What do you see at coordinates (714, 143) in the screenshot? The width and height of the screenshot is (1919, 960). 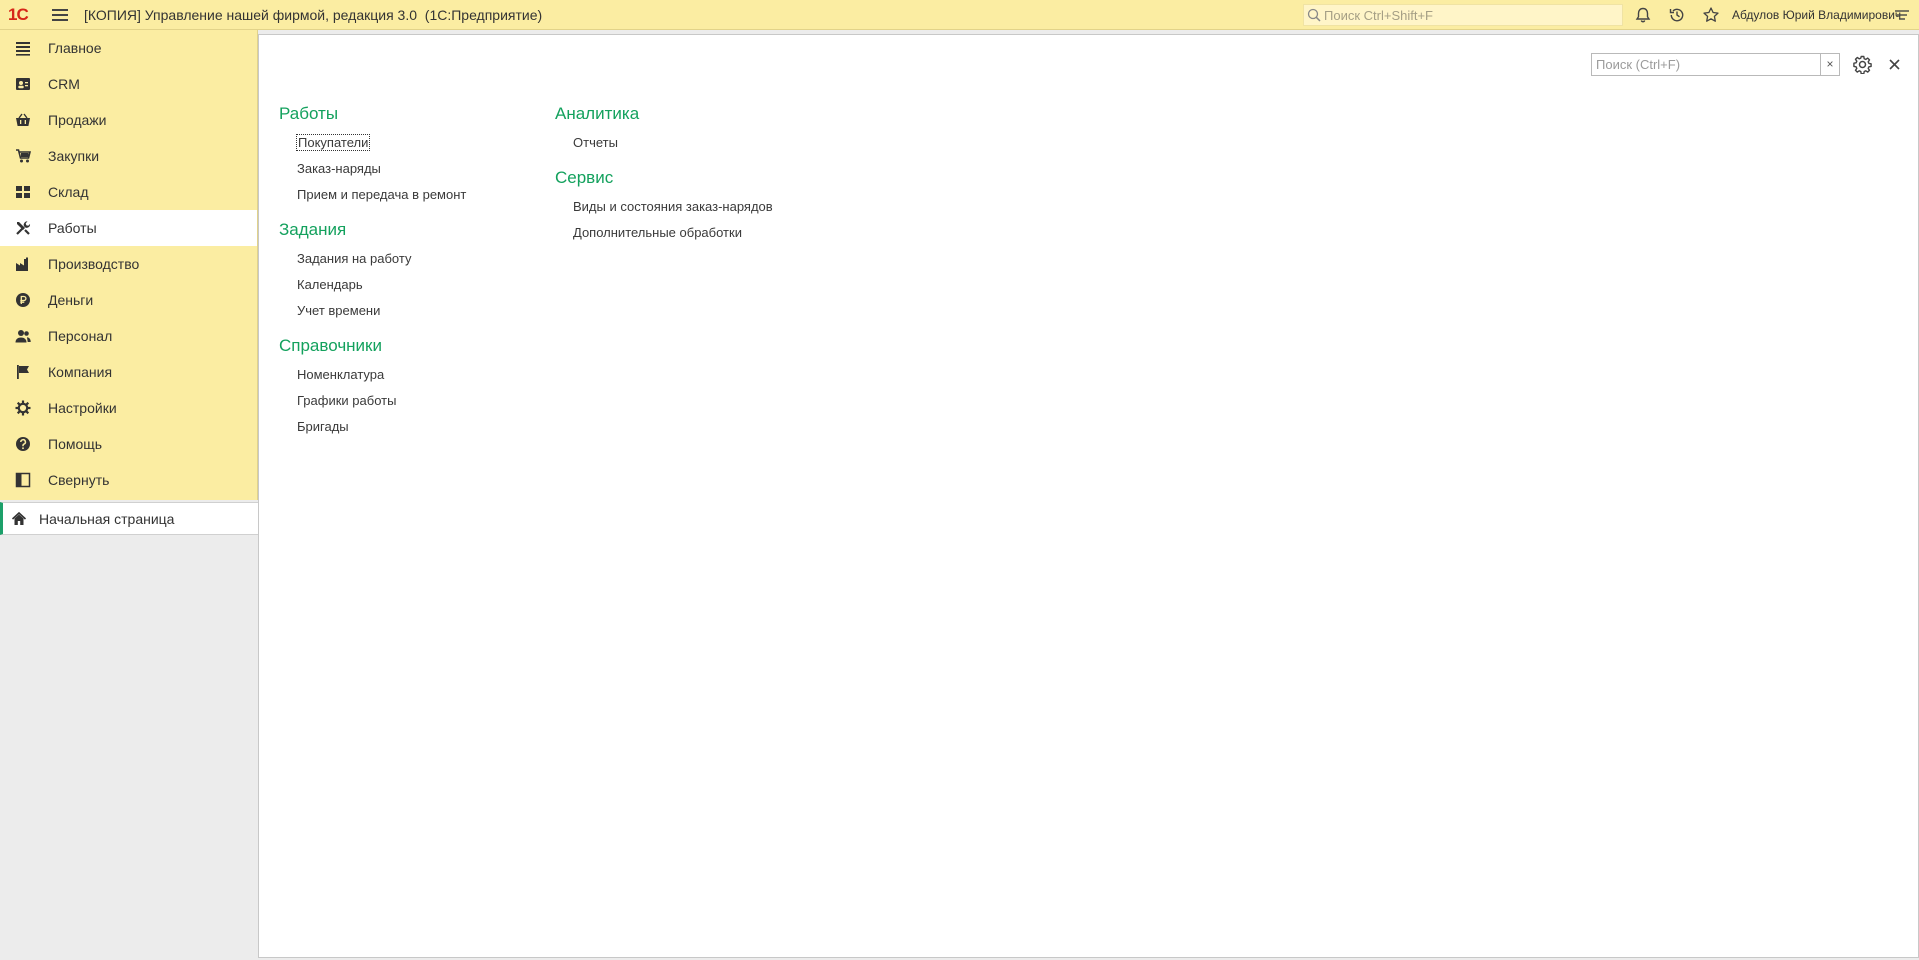 I see `link-reports: Отчеты` at bounding box center [714, 143].